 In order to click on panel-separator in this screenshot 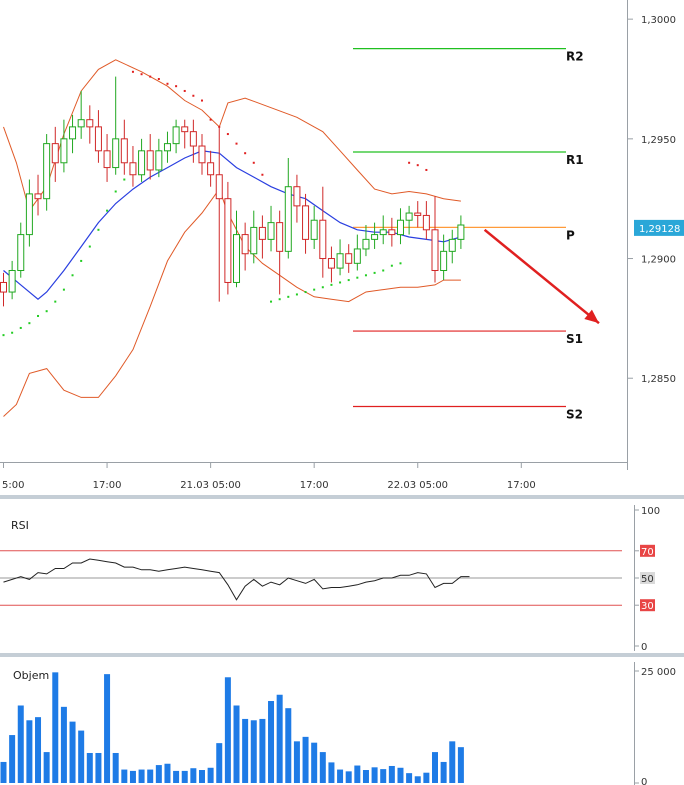, I will do `click(342, 497)`.